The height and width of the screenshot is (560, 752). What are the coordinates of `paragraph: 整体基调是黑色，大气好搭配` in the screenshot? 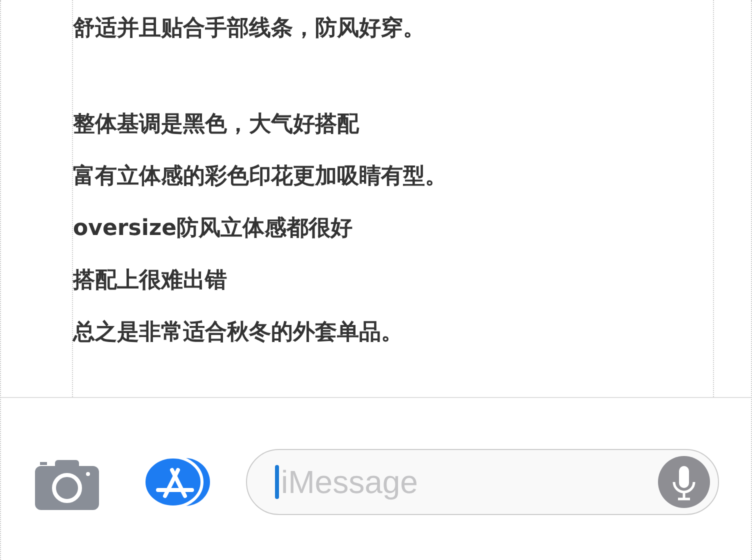 It's located at (216, 125).